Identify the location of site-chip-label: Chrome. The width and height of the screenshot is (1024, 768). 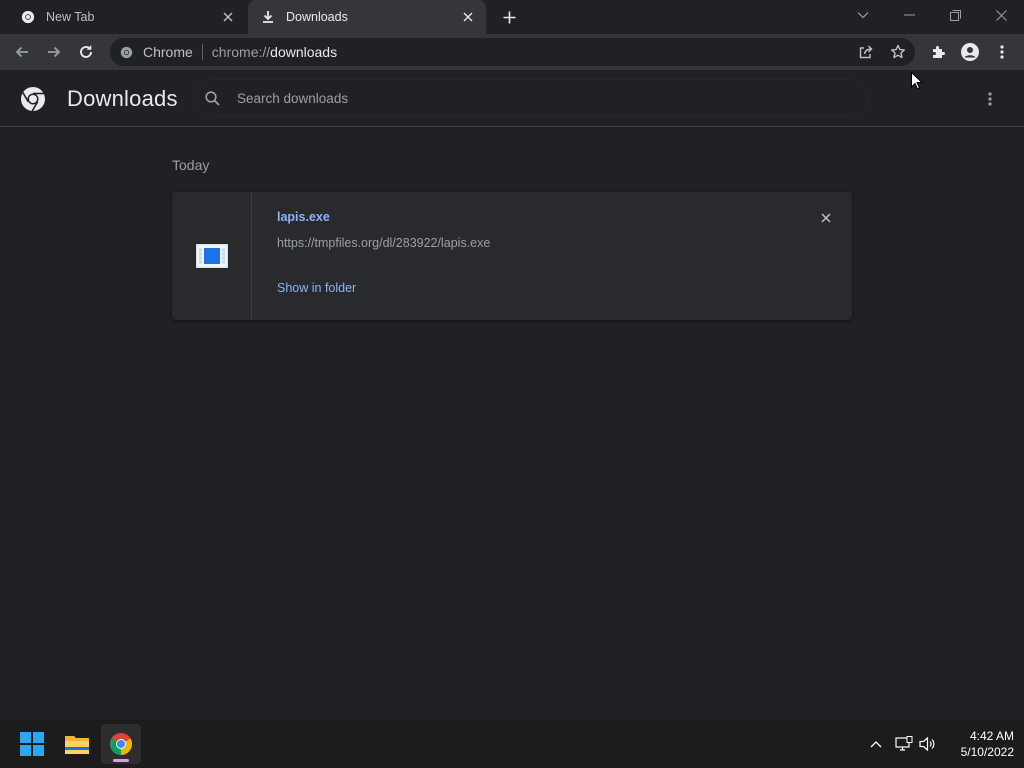
(168, 52).